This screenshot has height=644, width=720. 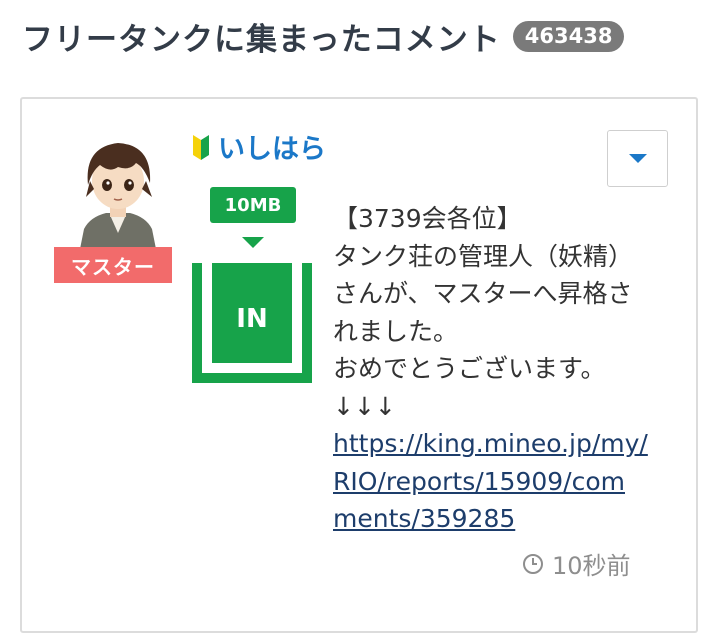 I want to click on page-title: フリータンクに集まったコメント, so click(x=261, y=40).